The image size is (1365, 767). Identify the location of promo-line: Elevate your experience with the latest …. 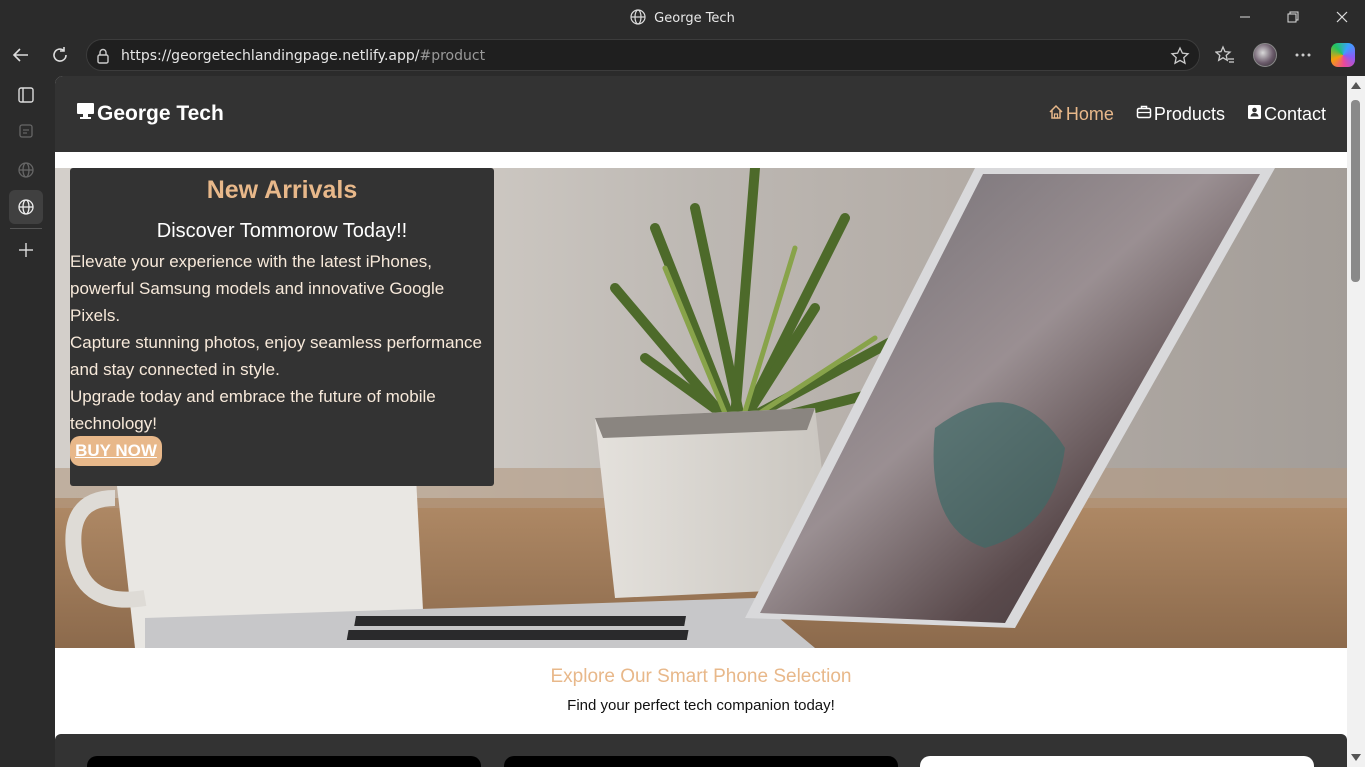
(251, 261).